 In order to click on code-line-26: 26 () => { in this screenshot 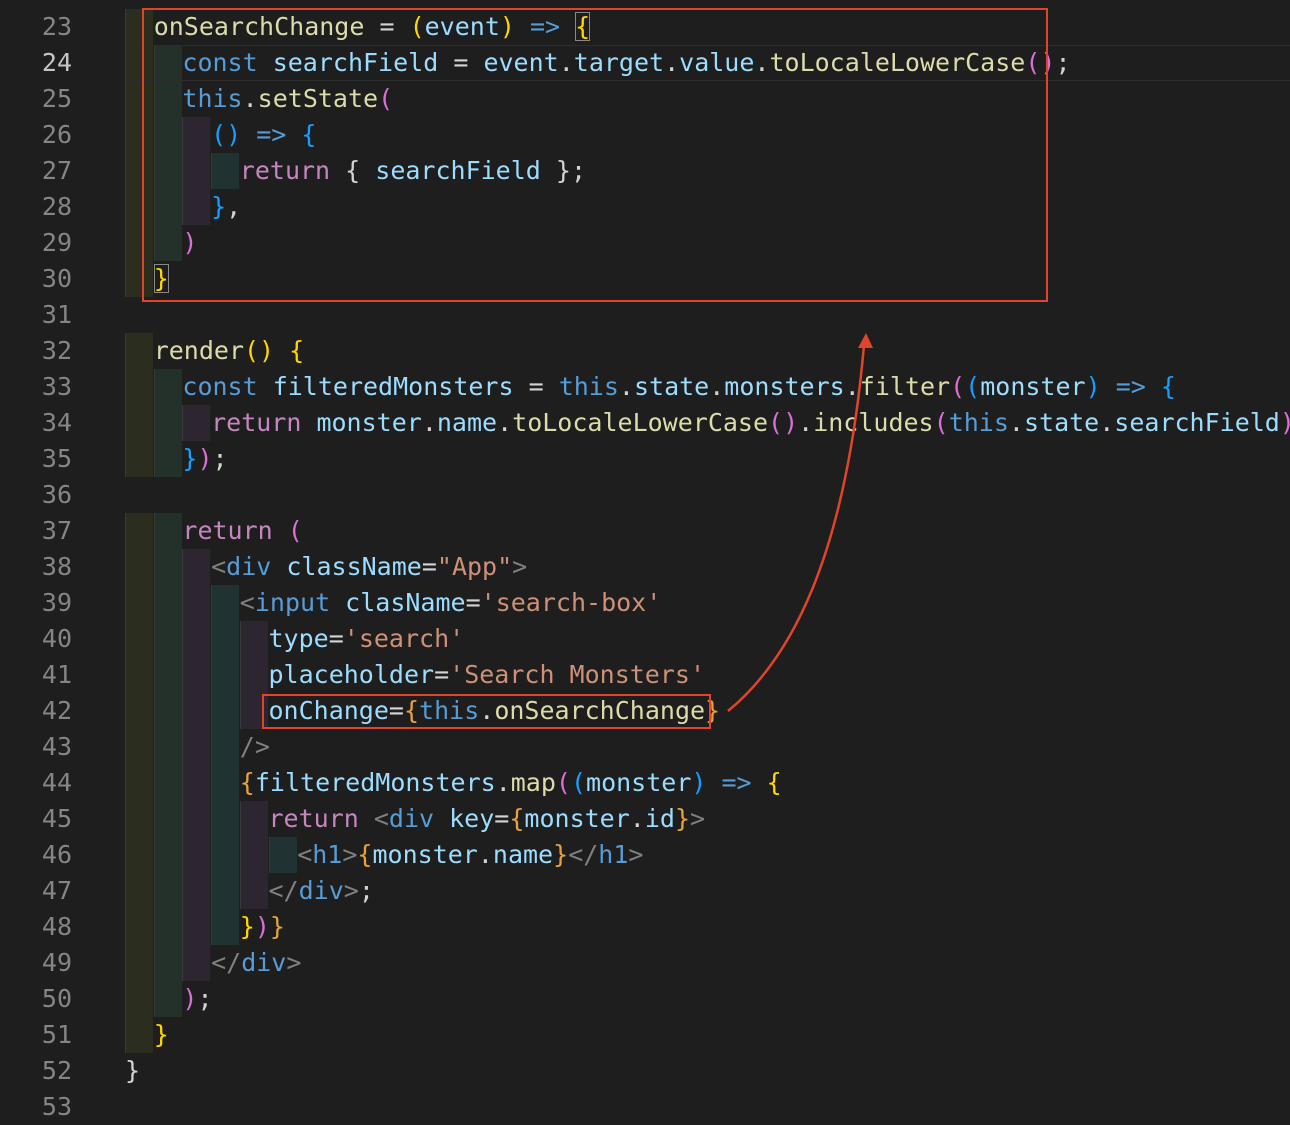, I will do `click(645, 135)`.